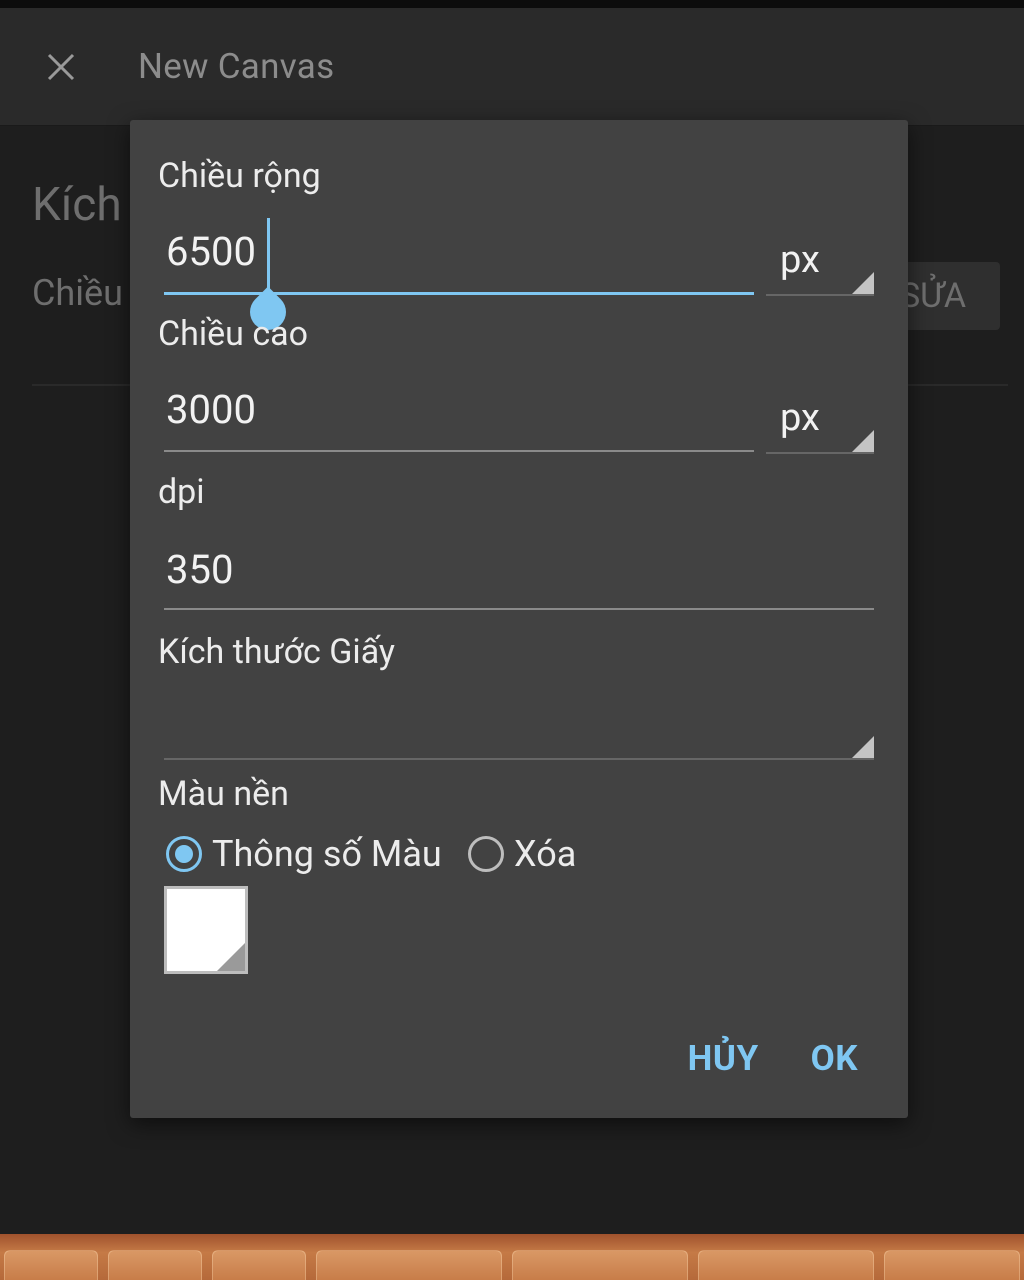  I want to click on radio-color-spec: Thông số Màu, so click(304, 854).